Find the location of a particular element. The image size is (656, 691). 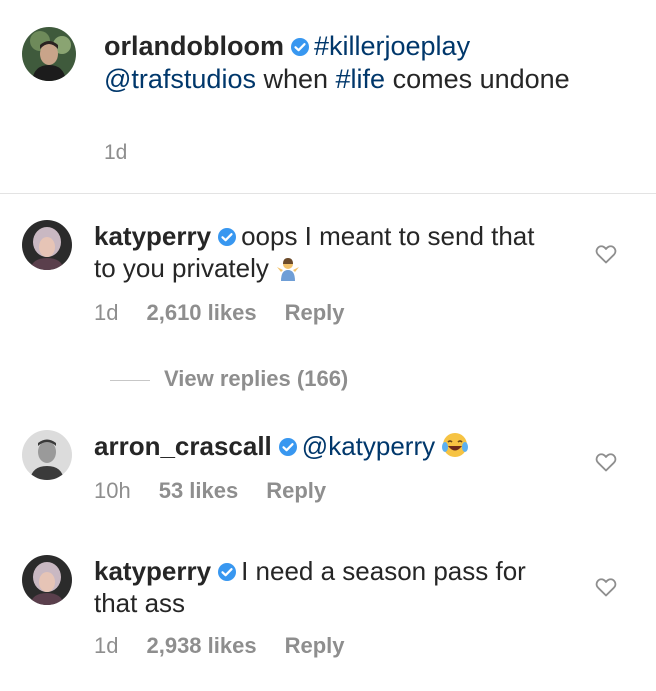

view-replies-divider is located at coordinates (130, 380).